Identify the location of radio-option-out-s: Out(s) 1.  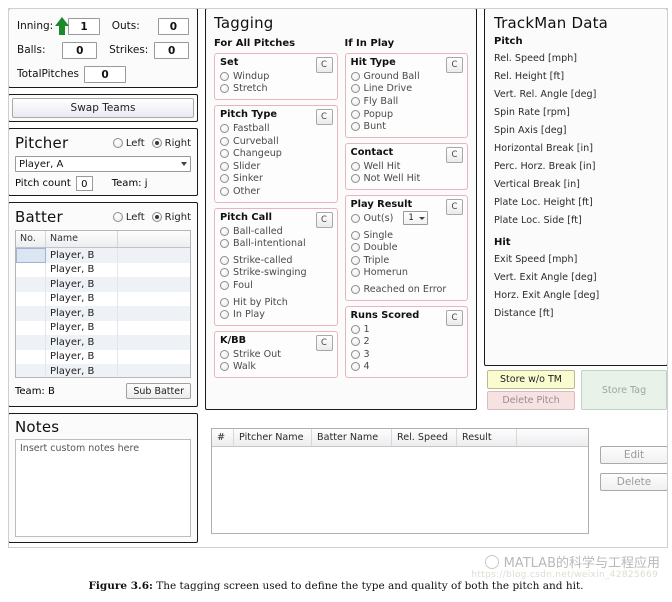
(406, 218).